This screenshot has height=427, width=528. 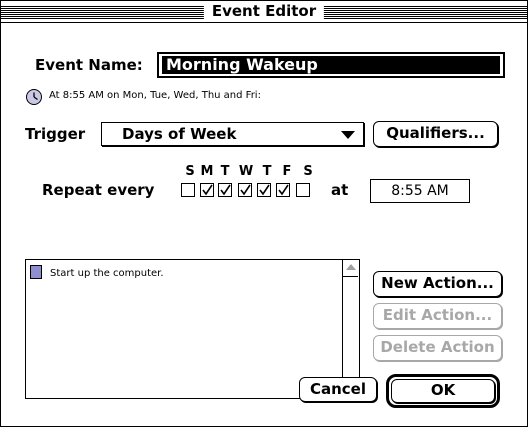 I want to click on arrow-up-icon, so click(x=351, y=267).